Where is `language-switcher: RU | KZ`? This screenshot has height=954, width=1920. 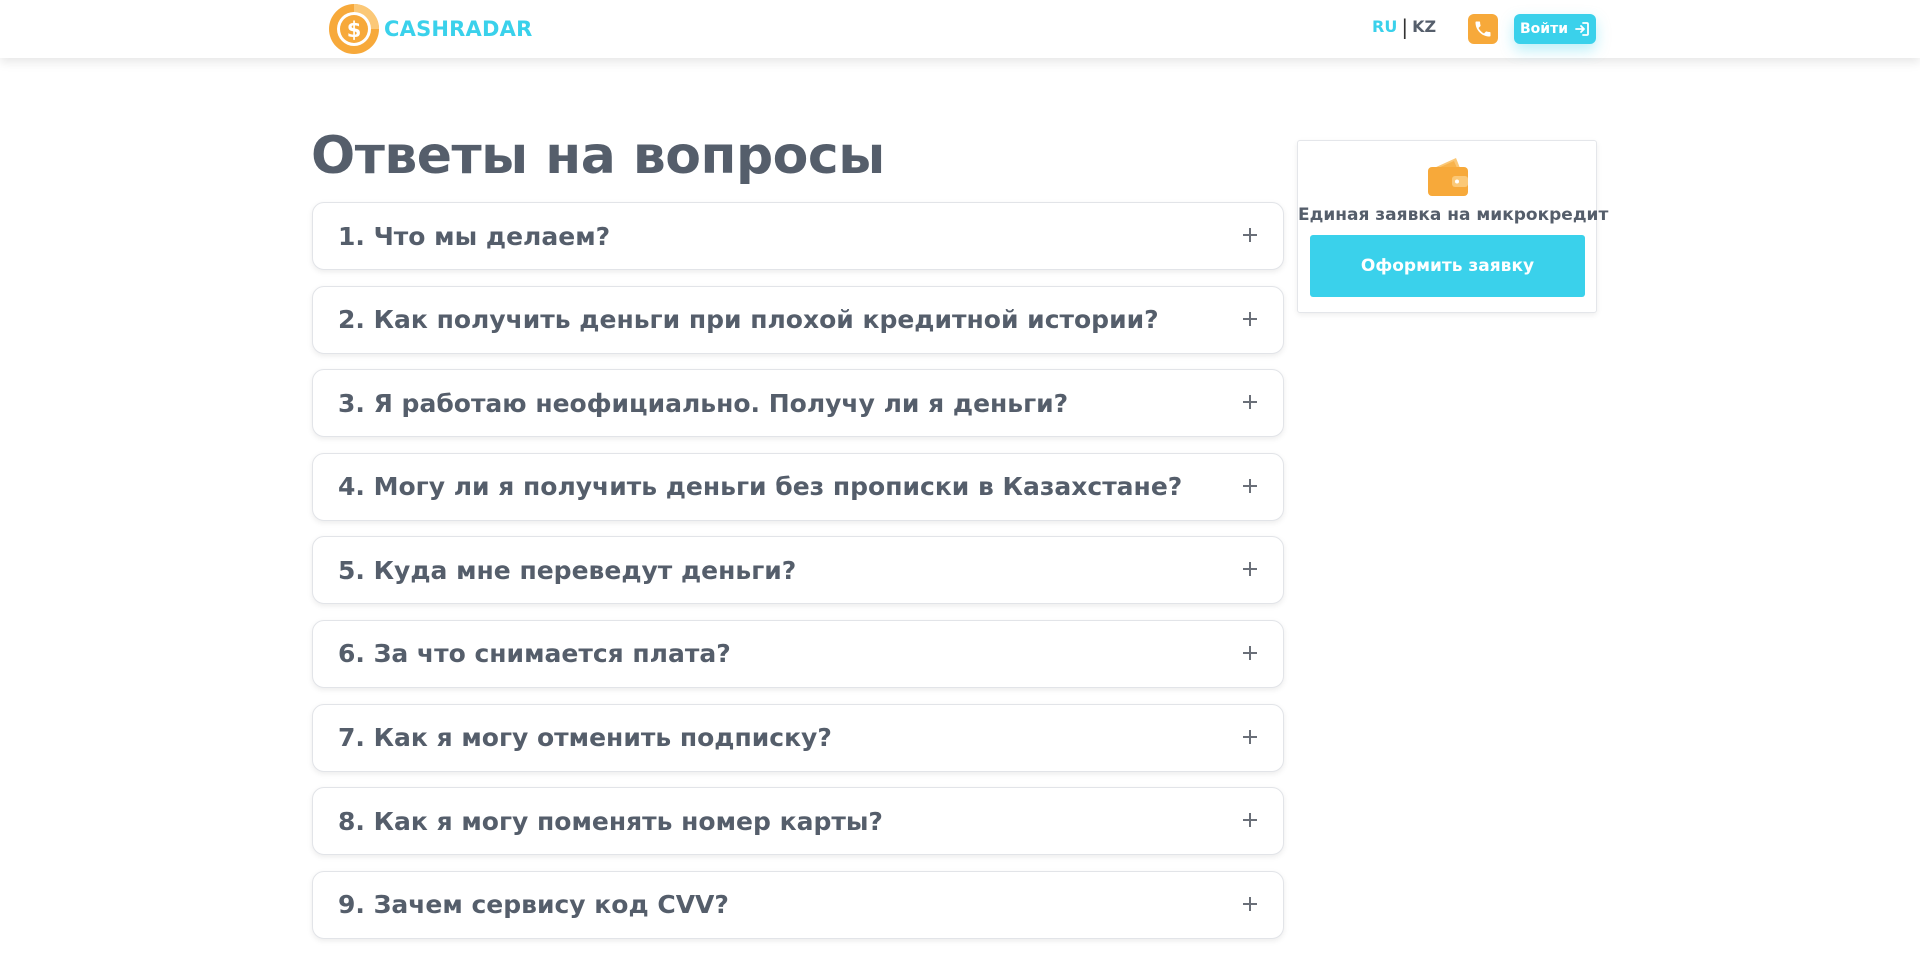
language-switcher: RU | KZ is located at coordinates (1404, 26).